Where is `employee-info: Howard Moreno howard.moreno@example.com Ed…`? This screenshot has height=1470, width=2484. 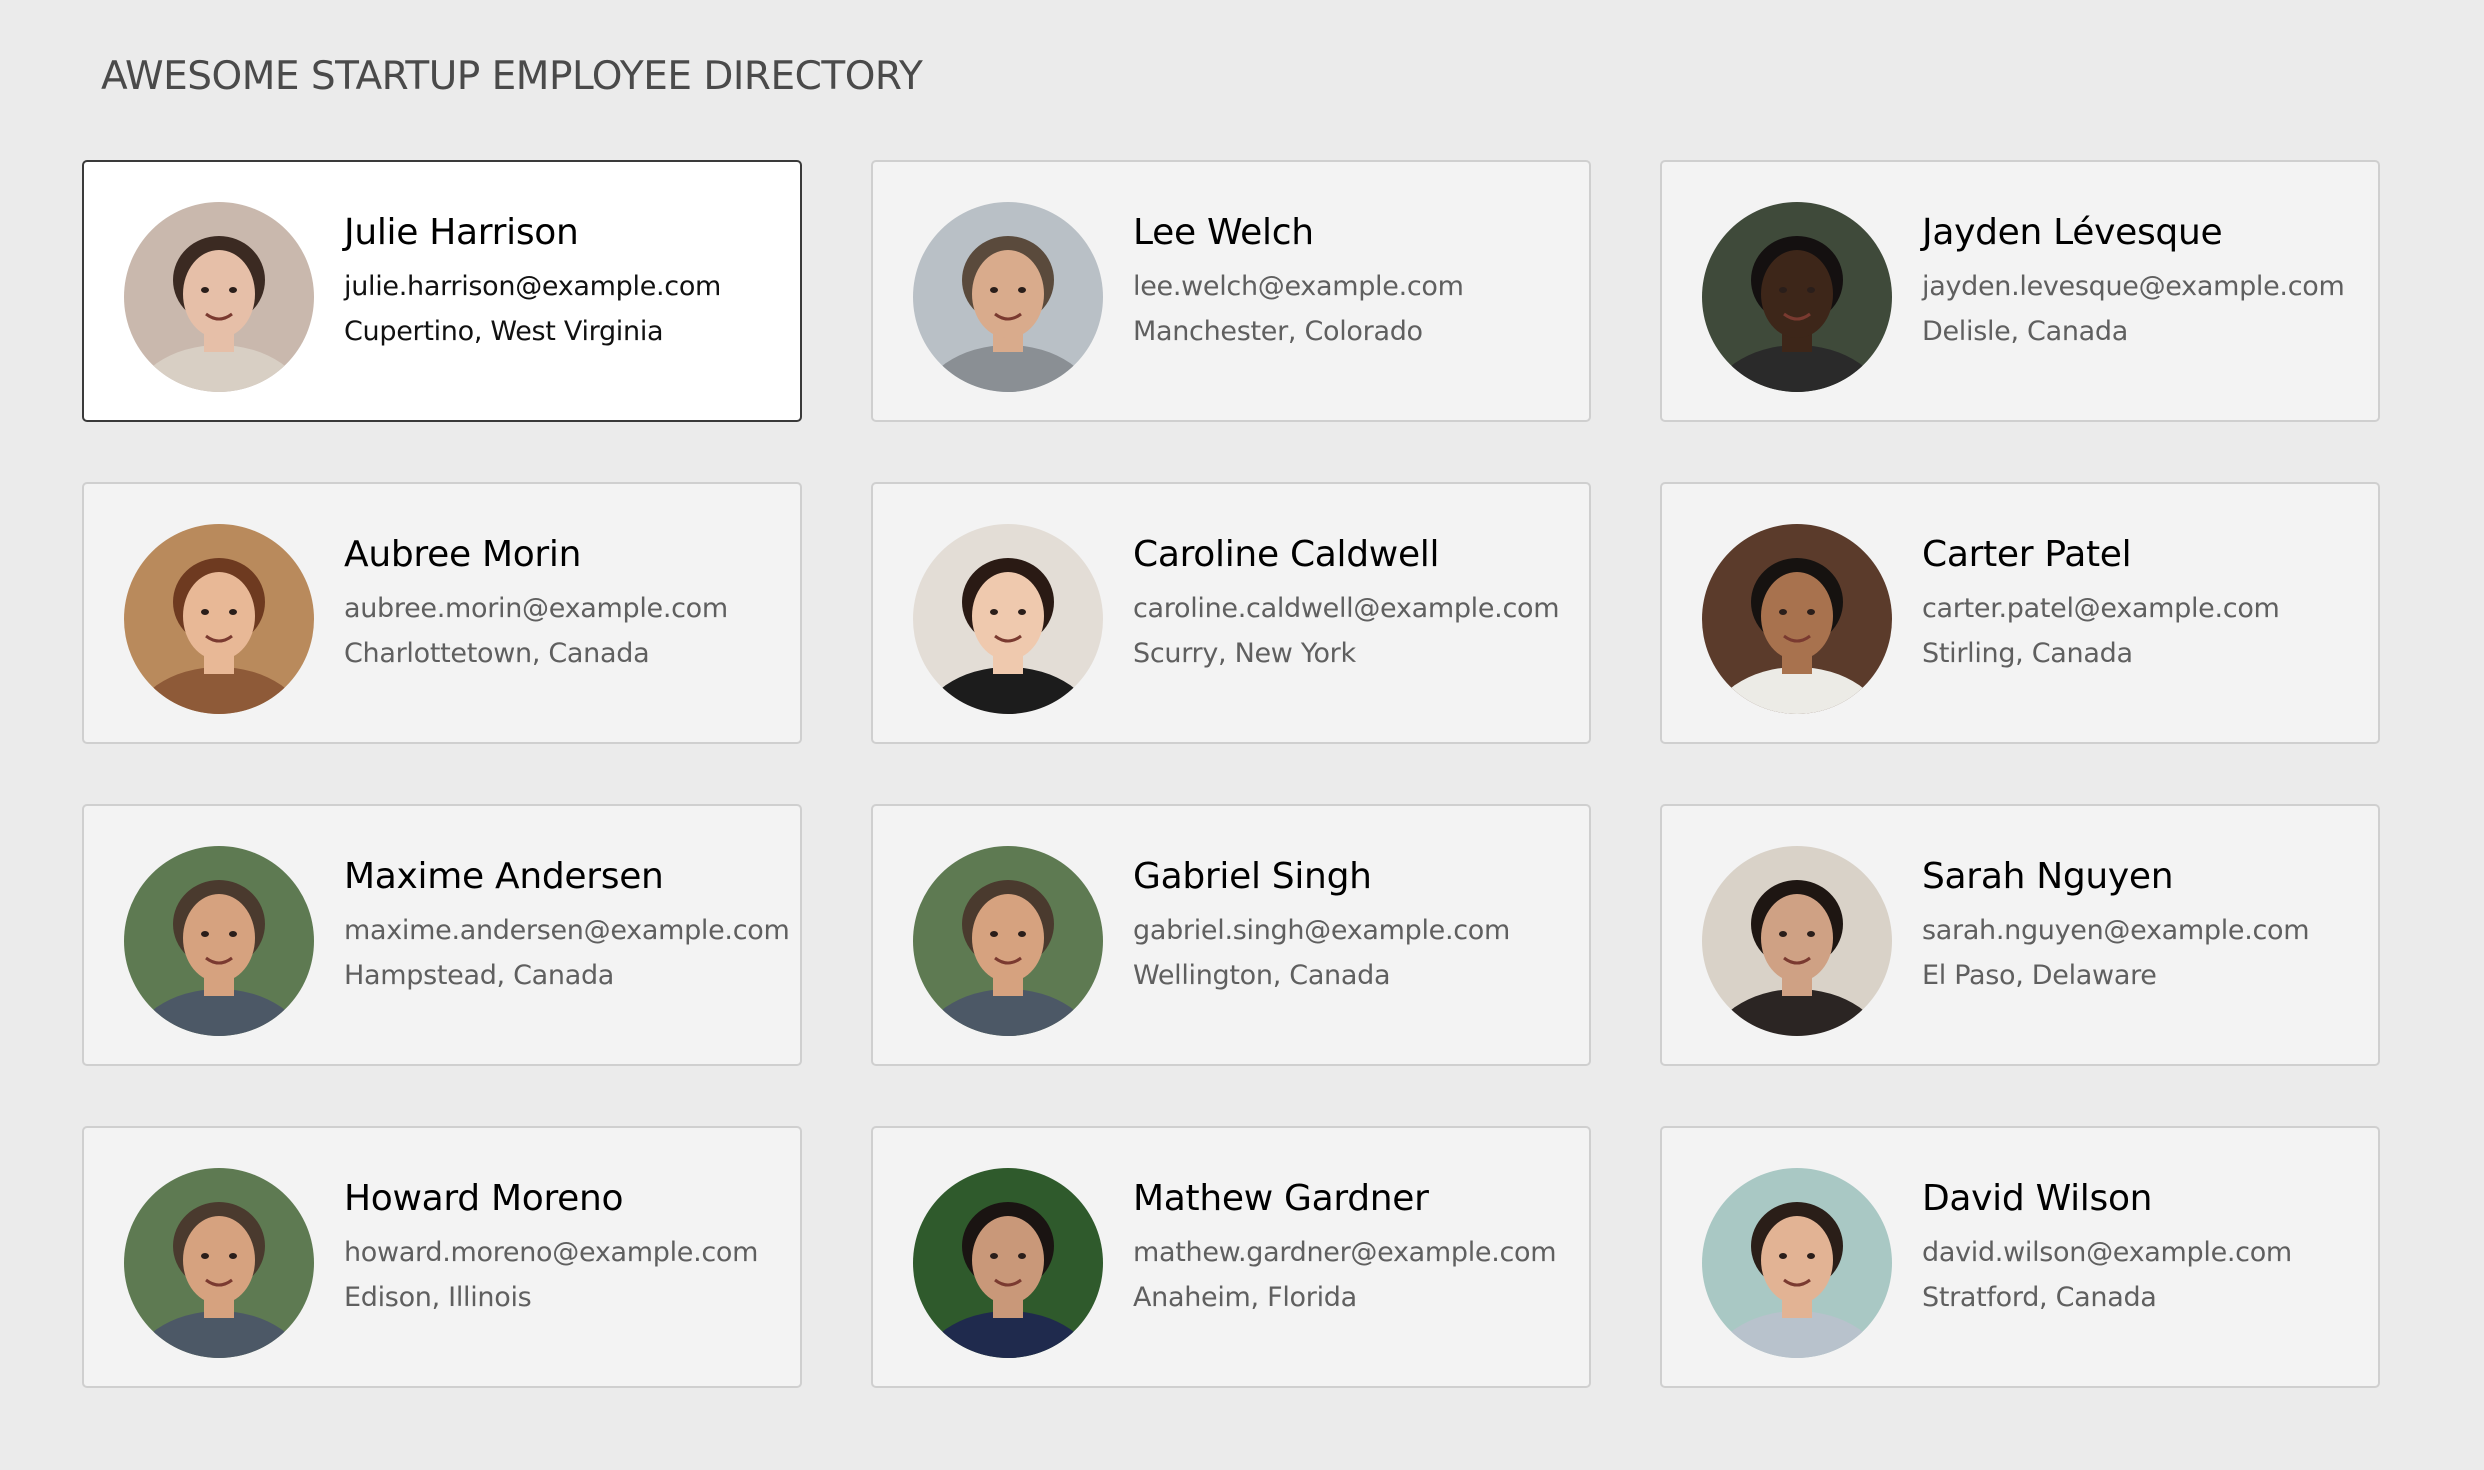 employee-info: Howard Moreno howard.moreno@example.com Ed… is located at coordinates (567, 1245).